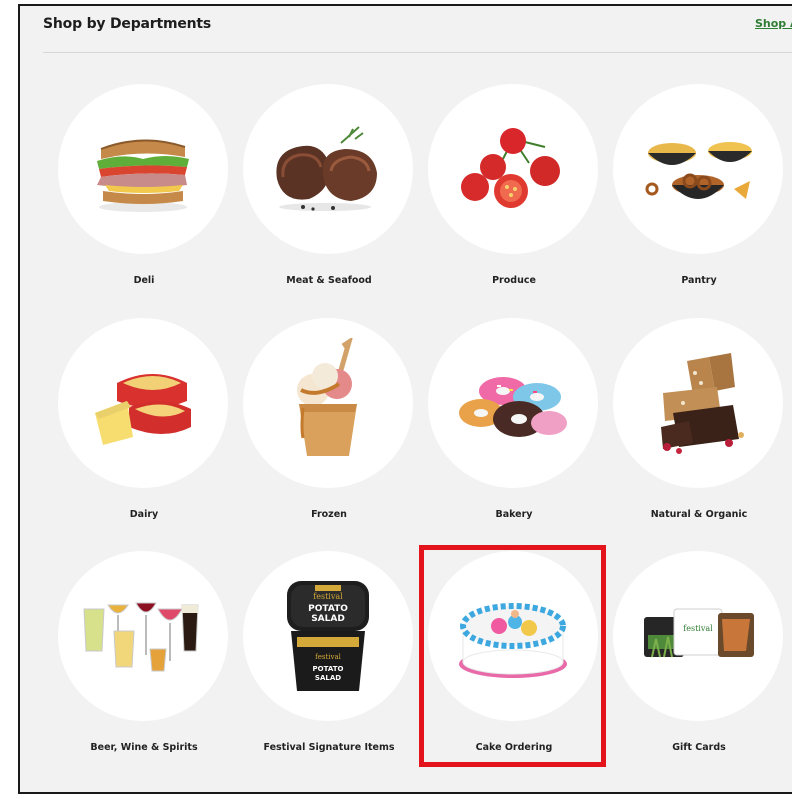  I want to click on department-tile-gift-cards: festival Gift Cards, so click(699, 652).